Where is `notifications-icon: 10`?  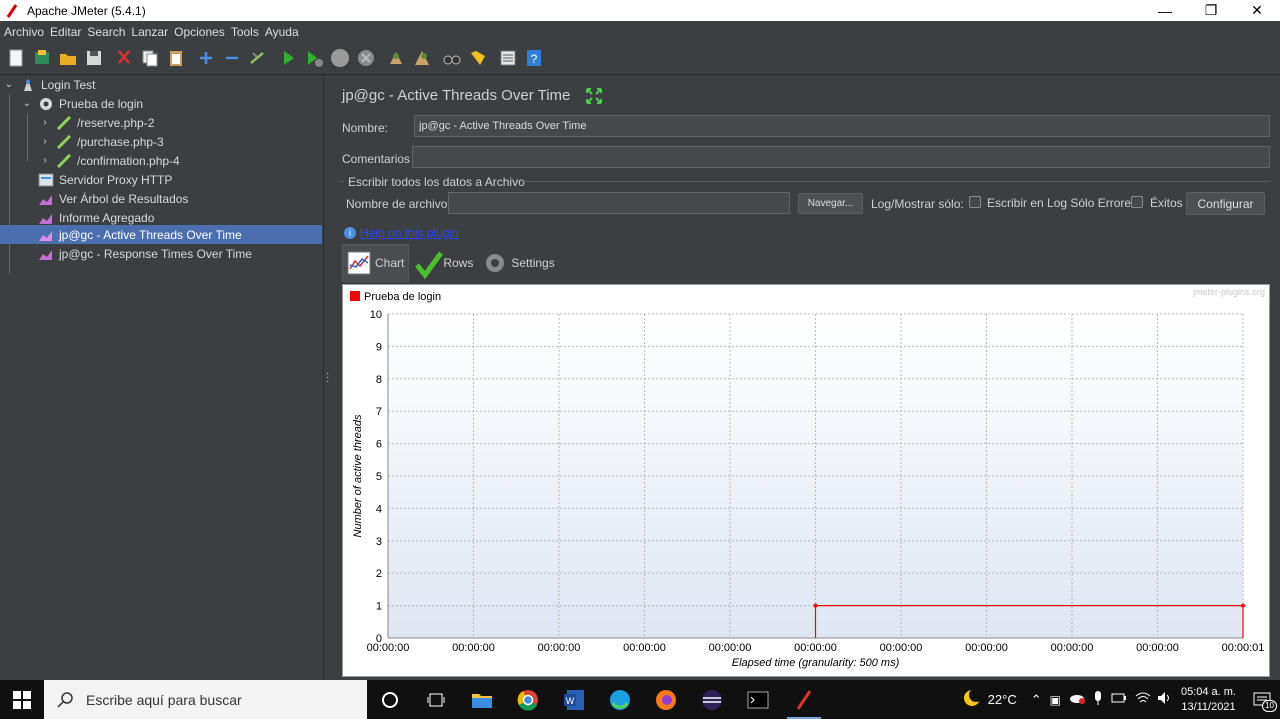
notifications-icon: 10 is located at coordinates (1262, 702).